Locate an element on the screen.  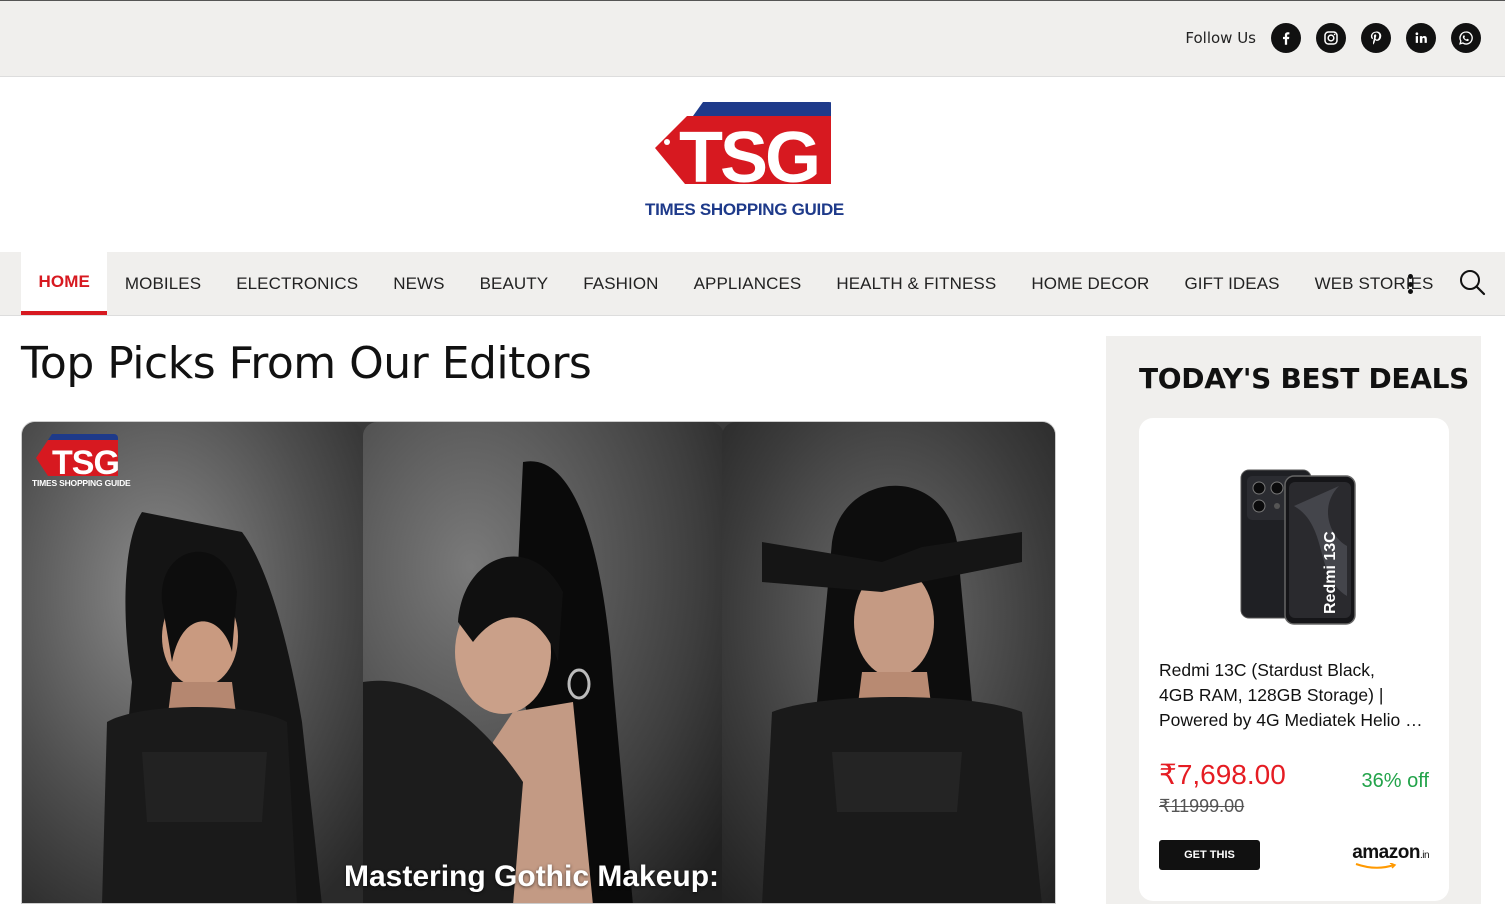
logo-tag-icon: TSG is located at coordinates (743, 143).